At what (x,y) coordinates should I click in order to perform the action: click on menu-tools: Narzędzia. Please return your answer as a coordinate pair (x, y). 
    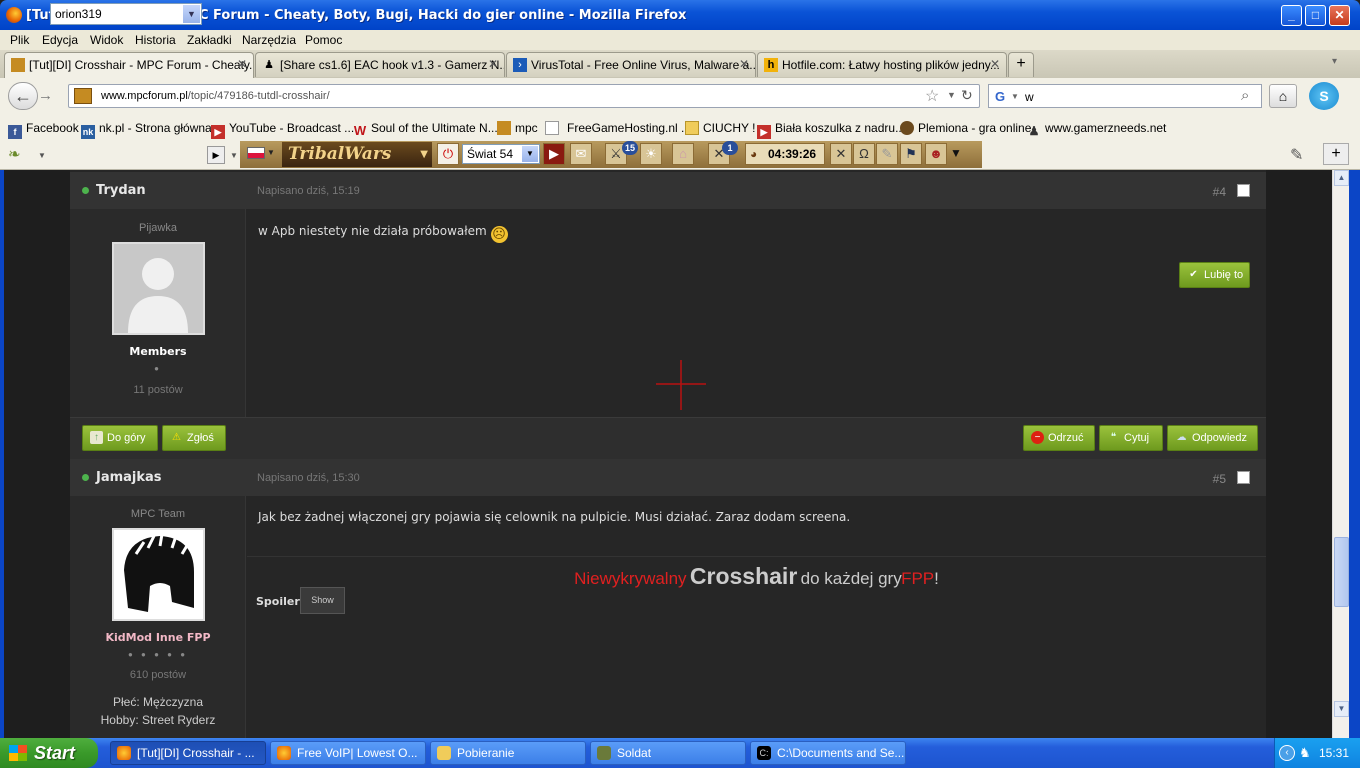
    Looking at the image, I should click on (269, 40).